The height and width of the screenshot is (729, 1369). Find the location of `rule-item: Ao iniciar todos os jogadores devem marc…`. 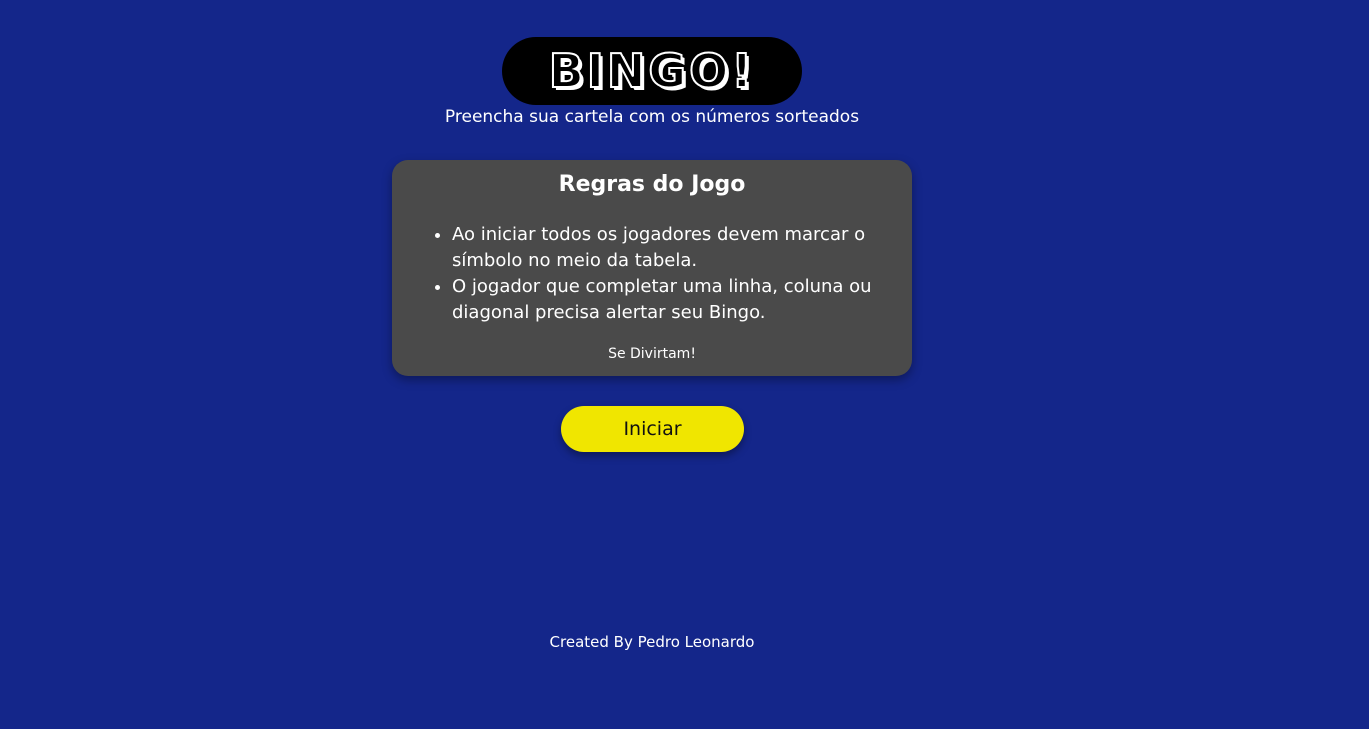

rule-item: Ao iniciar todos os jogadores devem marc… is located at coordinates (672, 248).